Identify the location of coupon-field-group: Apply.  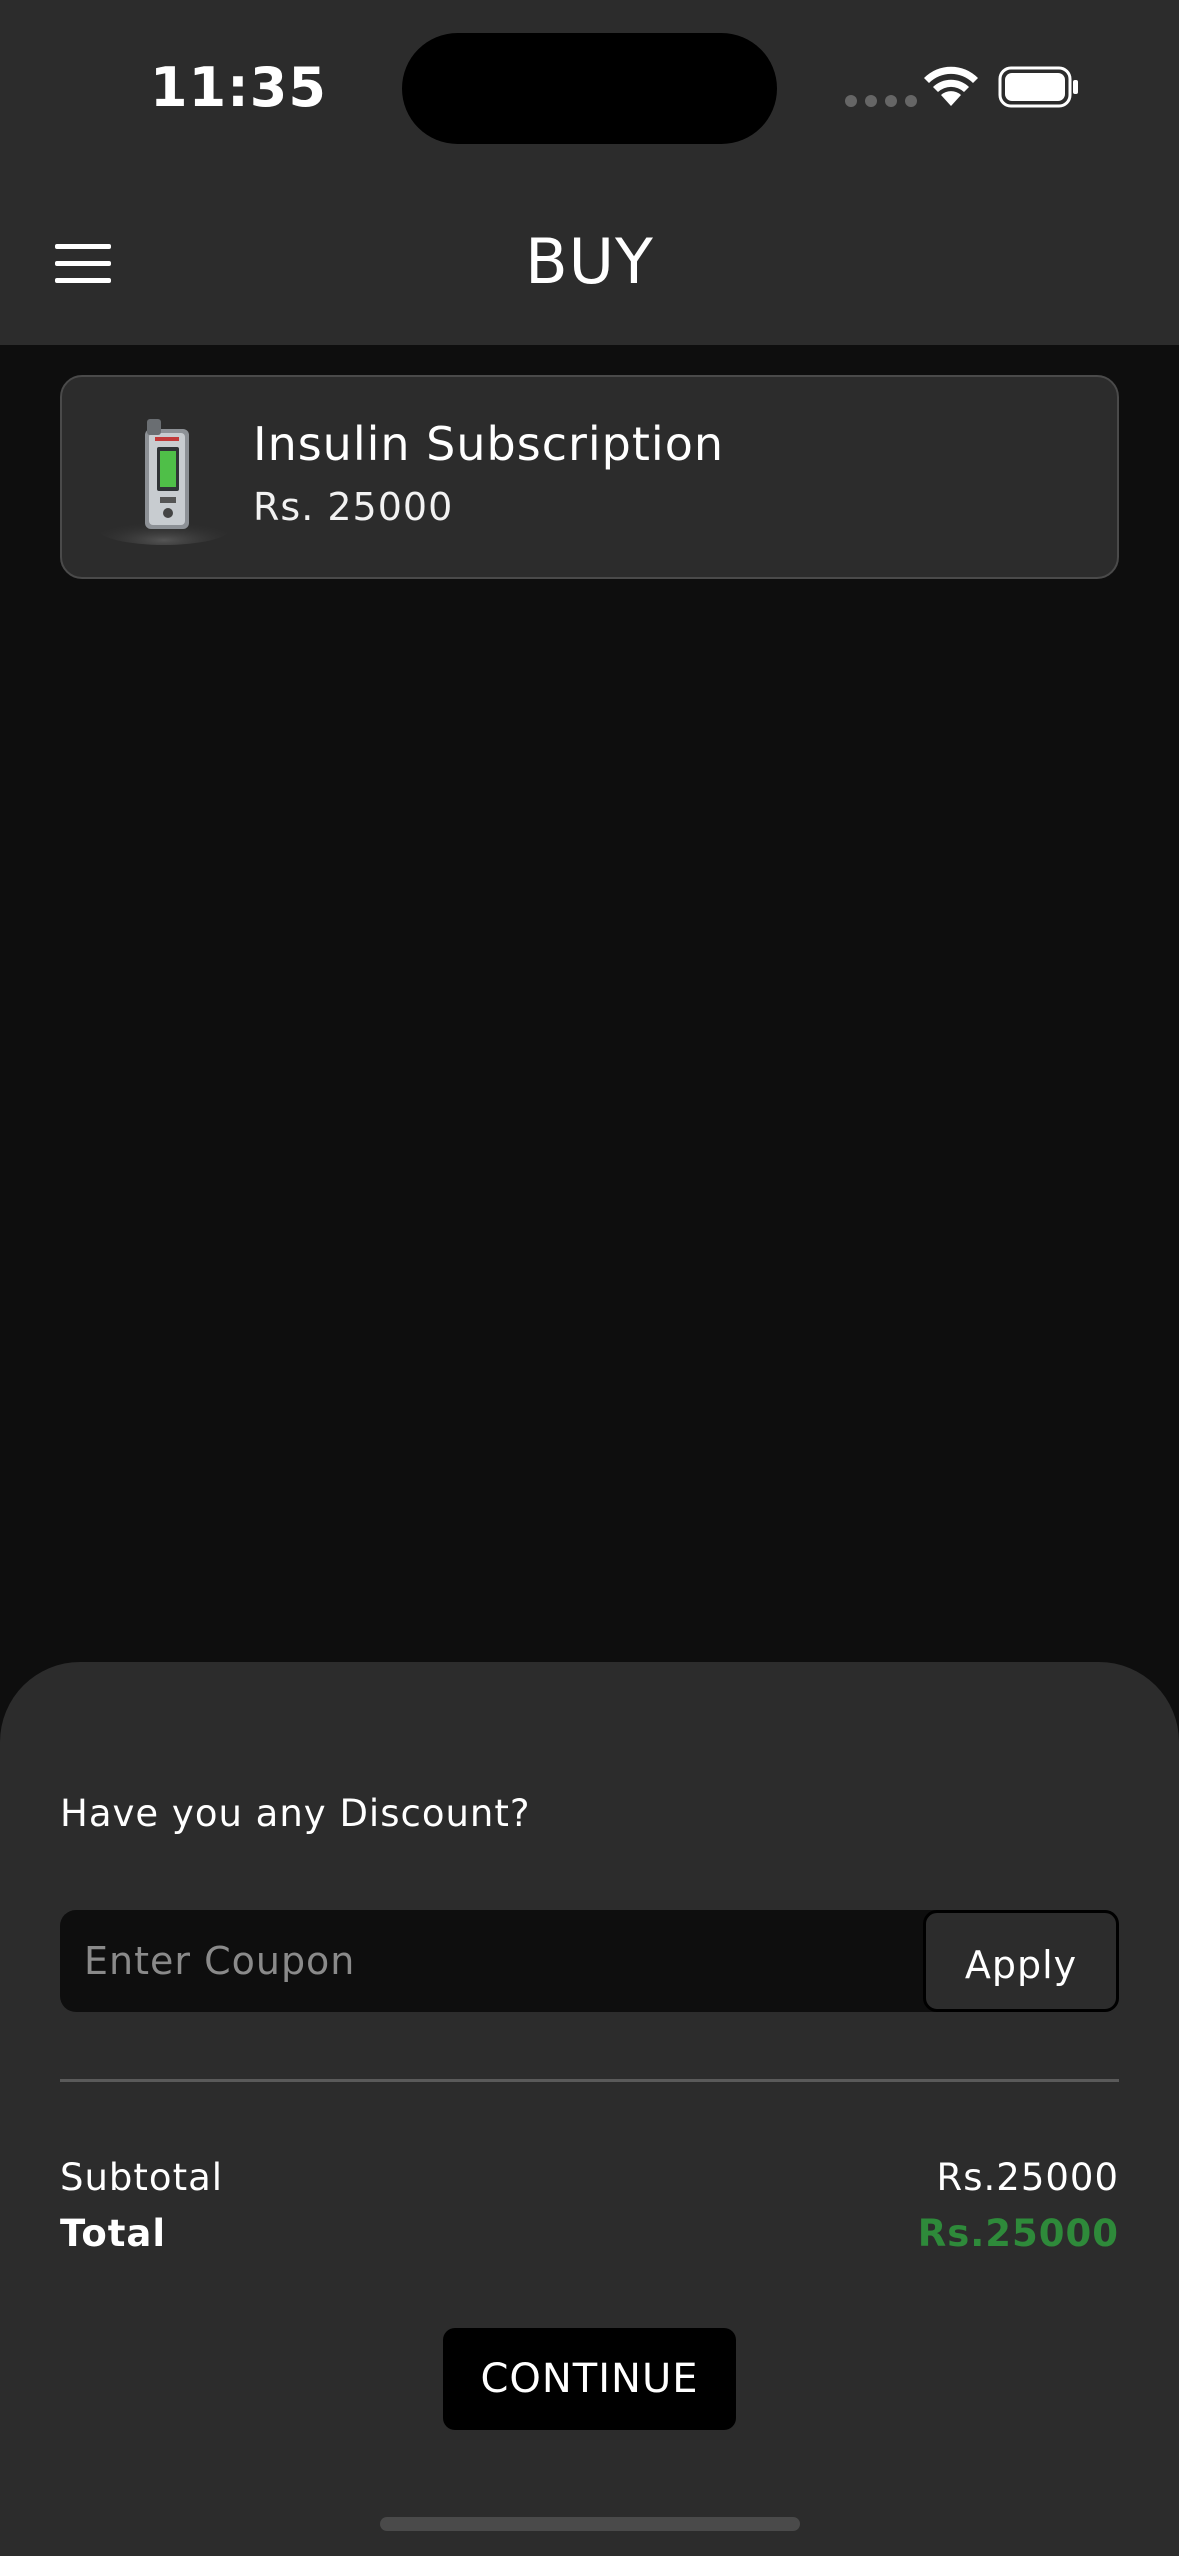
(589, 1961).